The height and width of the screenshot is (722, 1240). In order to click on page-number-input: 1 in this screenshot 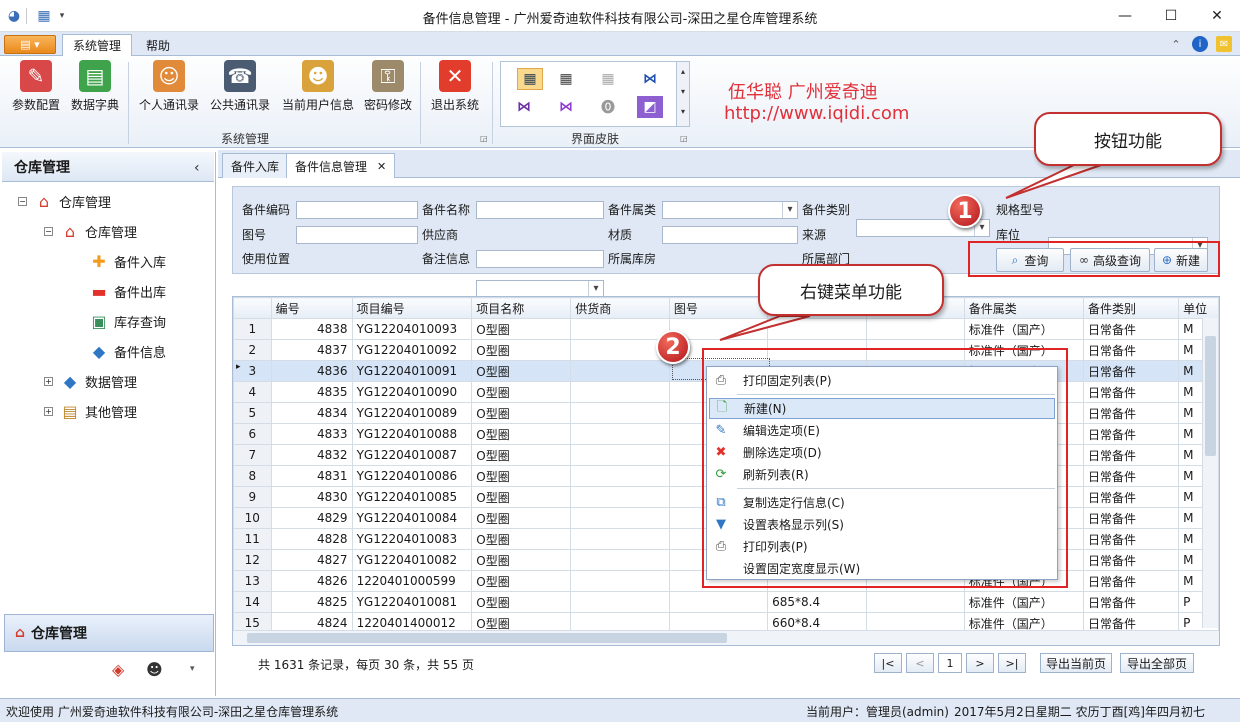, I will do `click(950, 663)`.